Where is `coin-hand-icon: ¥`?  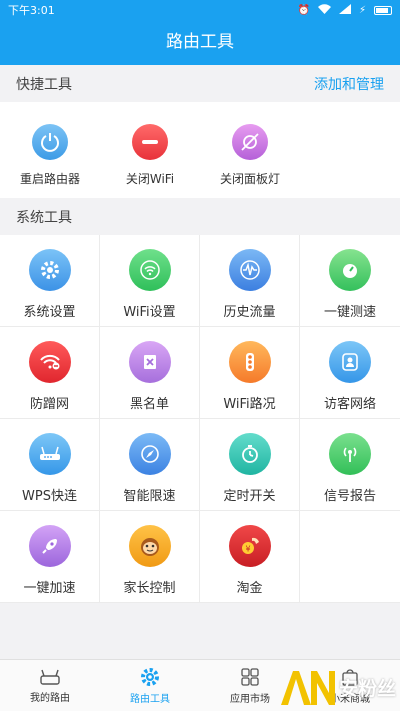 coin-hand-icon: ¥ is located at coordinates (249, 546).